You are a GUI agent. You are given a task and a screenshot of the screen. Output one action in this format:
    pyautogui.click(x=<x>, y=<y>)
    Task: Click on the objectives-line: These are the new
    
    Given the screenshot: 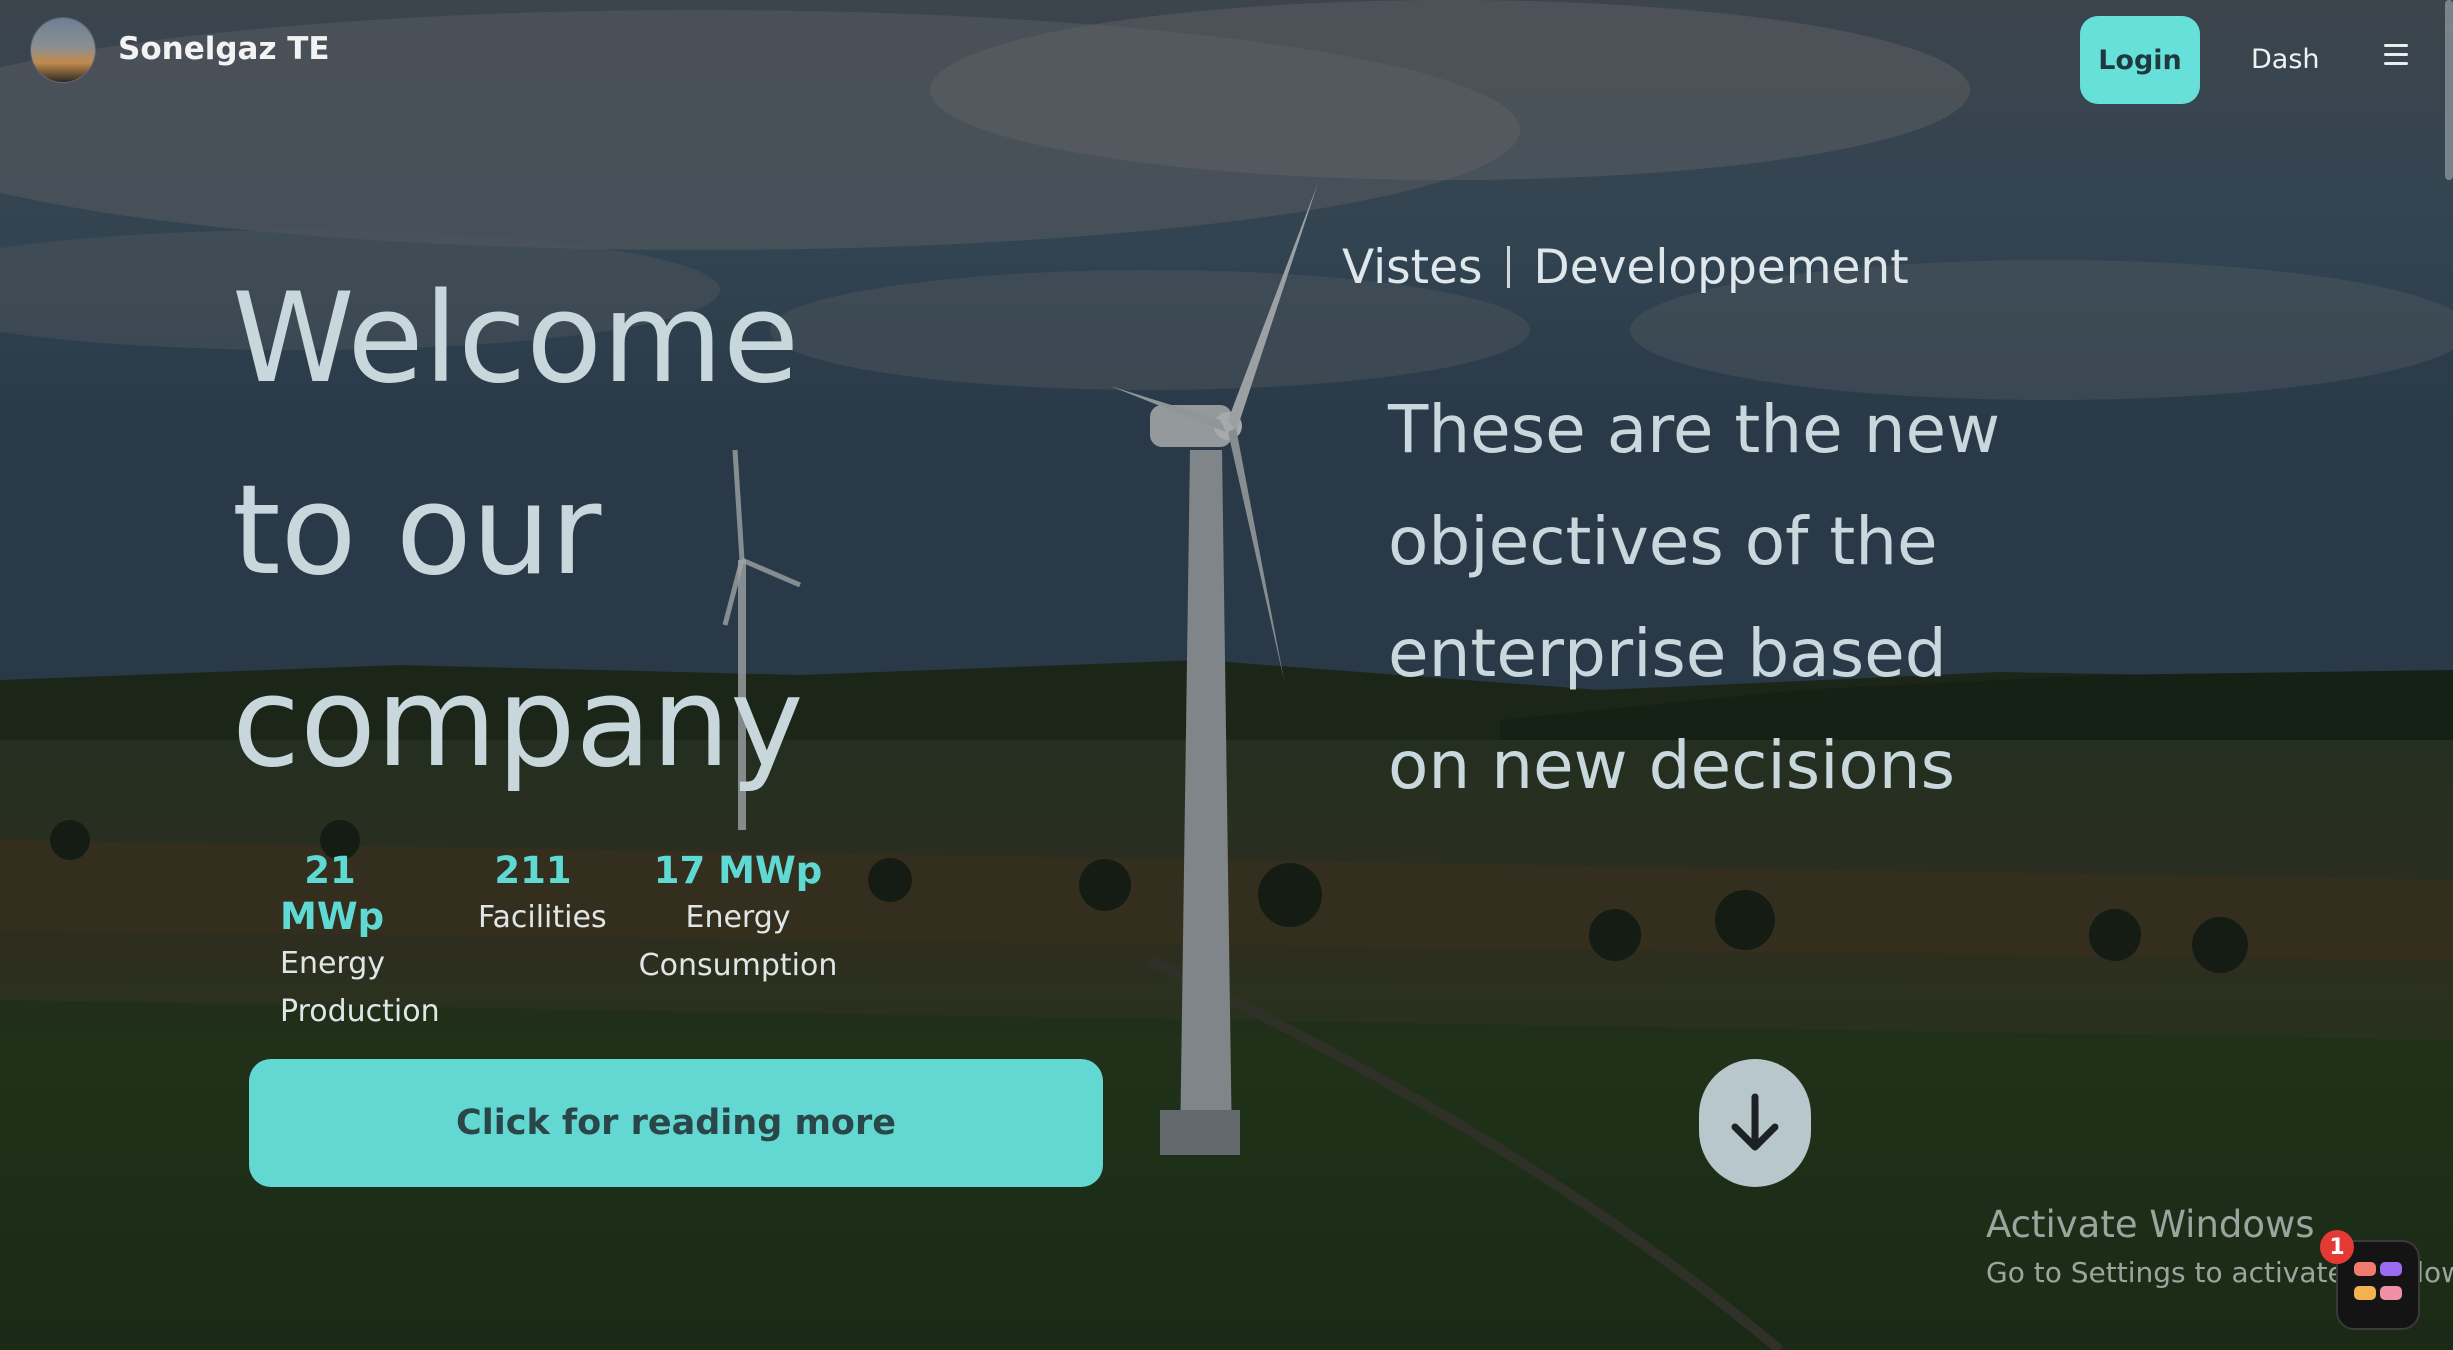 What is the action you would take?
    pyautogui.click(x=1694, y=429)
    